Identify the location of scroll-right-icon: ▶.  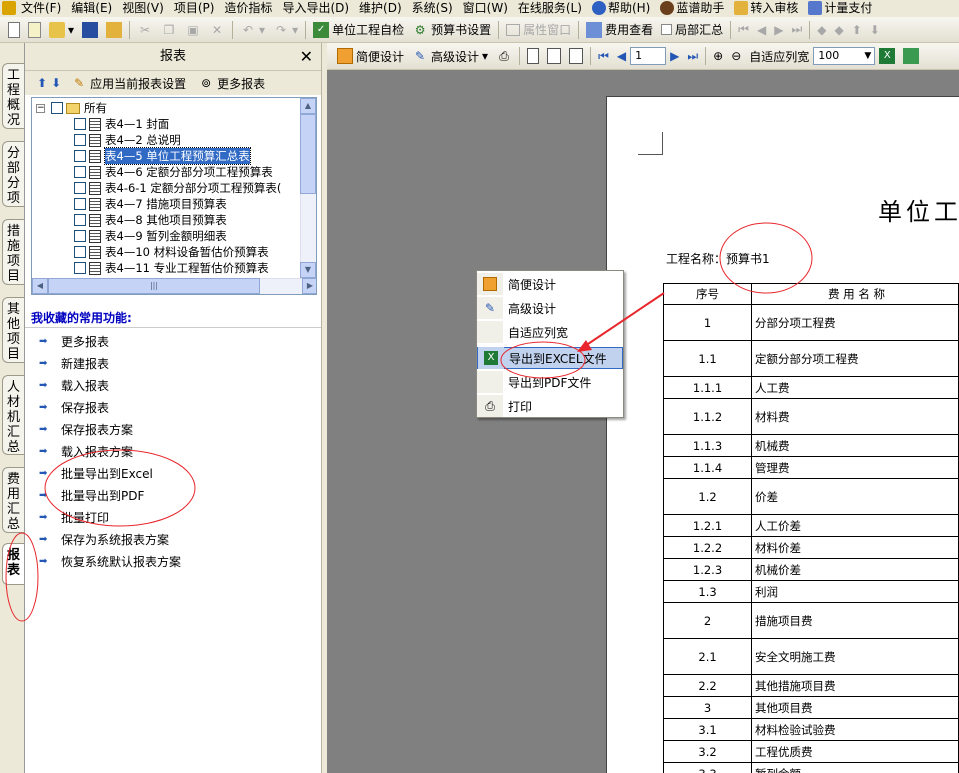
(309, 286).